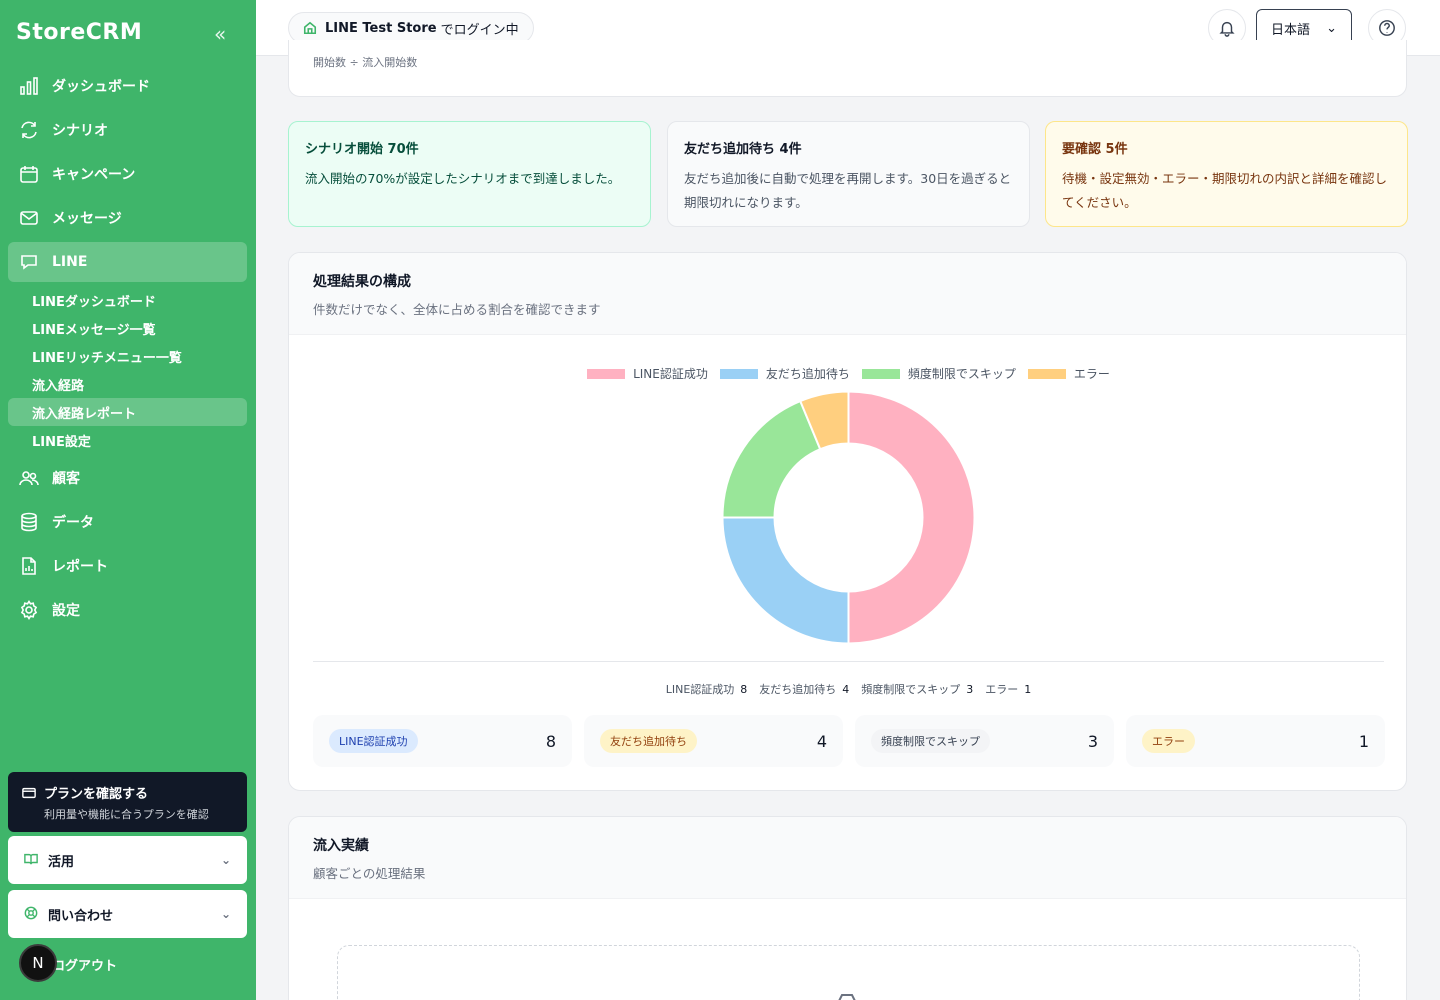  I want to click on card-subtitle: 顧客ごとの処理結果, so click(369, 873).